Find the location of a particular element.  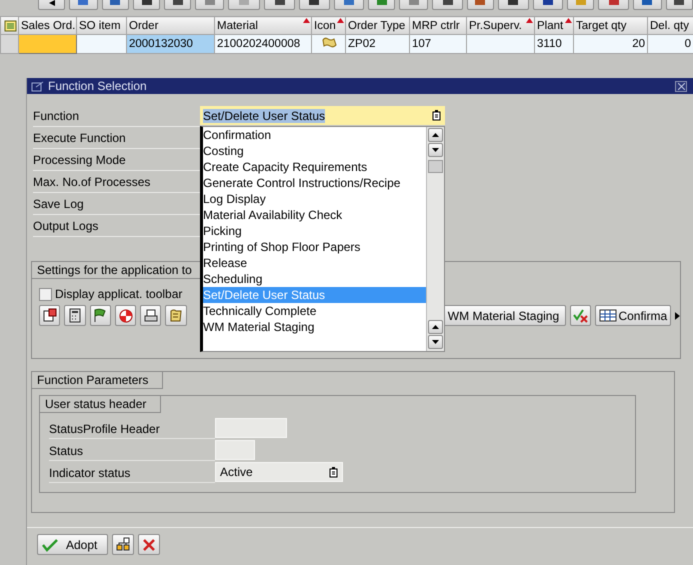

group-title: User status header is located at coordinates (101, 404).